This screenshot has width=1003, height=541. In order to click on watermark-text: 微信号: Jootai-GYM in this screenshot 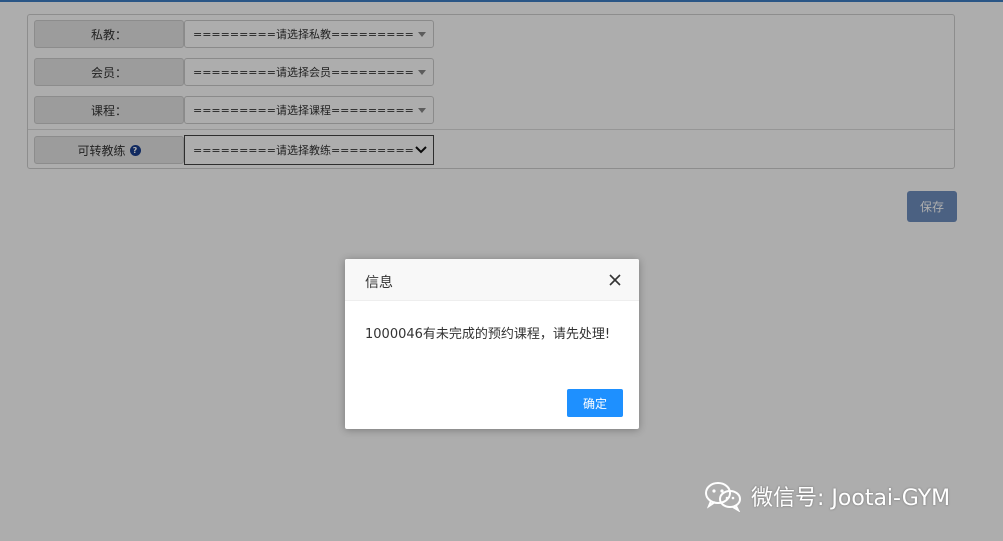, I will do `click(851, 498)`.